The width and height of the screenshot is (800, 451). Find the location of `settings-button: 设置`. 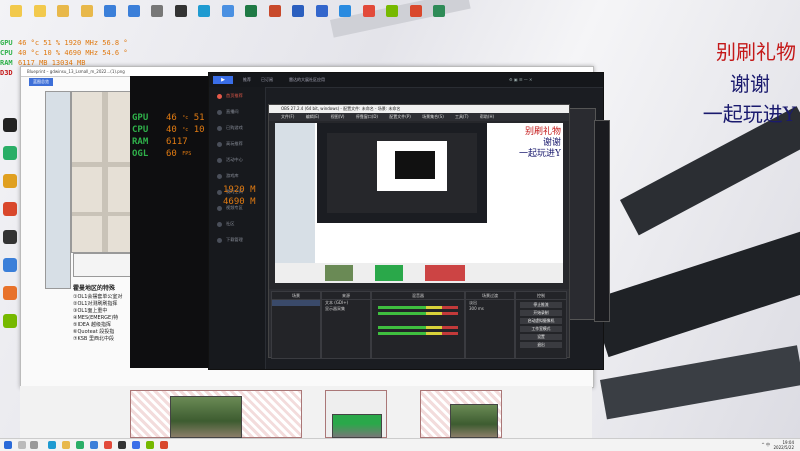

settings-button: 设置 is located at coordinates (541, 337).